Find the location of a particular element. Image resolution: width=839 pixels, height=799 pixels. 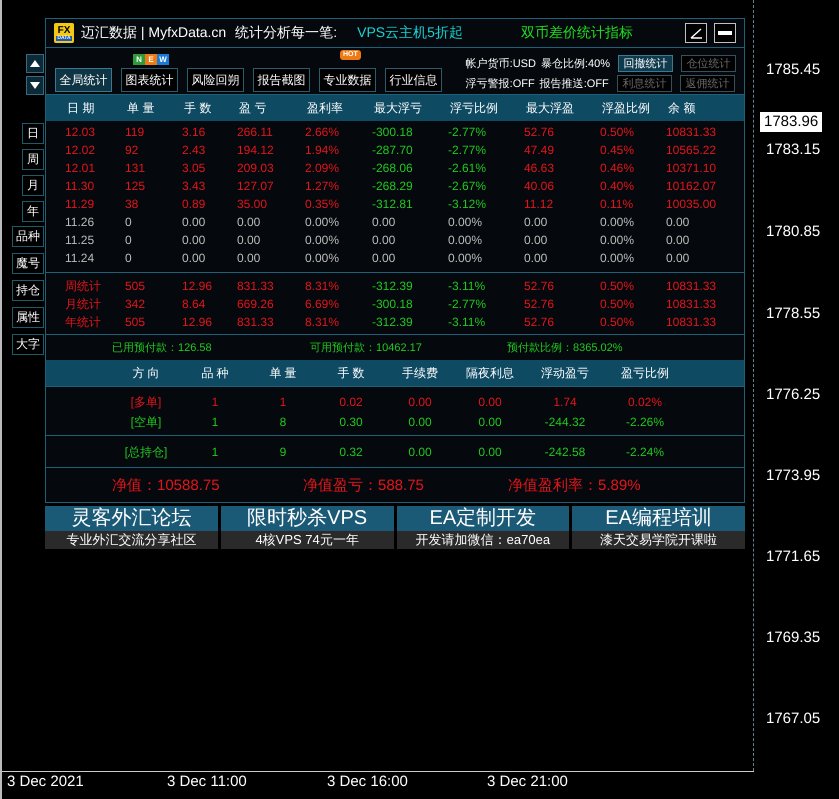

ad-banner: 灵客外汇论坛 is located at coordinates (131, 518).